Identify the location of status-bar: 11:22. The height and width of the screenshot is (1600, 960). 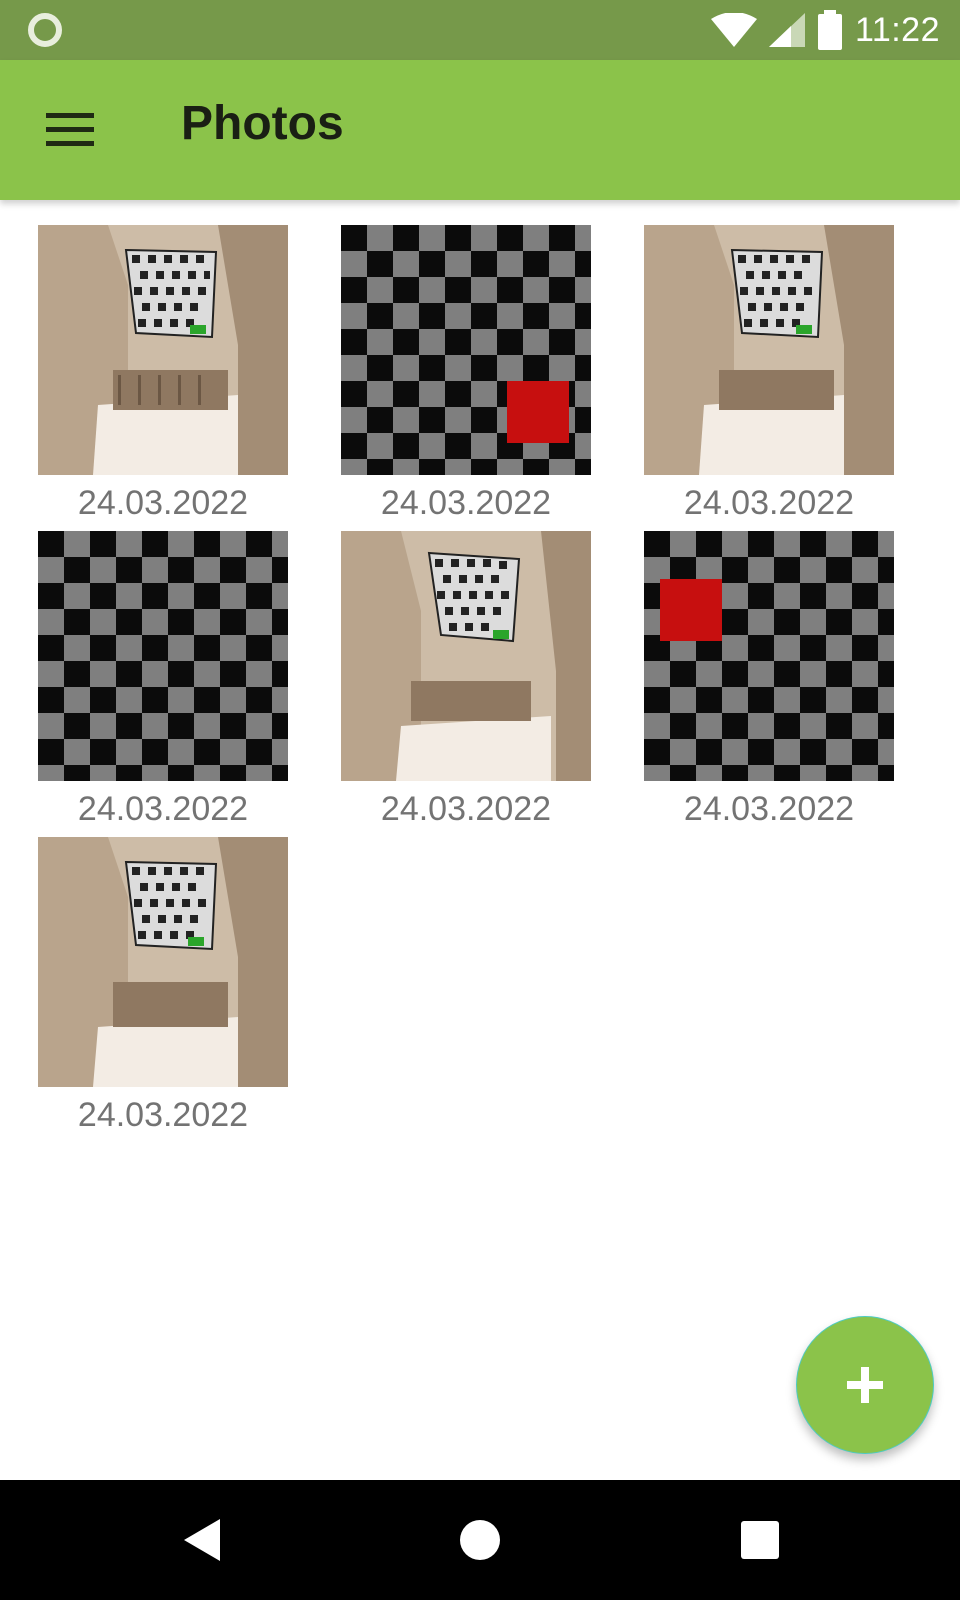
(480, 30).